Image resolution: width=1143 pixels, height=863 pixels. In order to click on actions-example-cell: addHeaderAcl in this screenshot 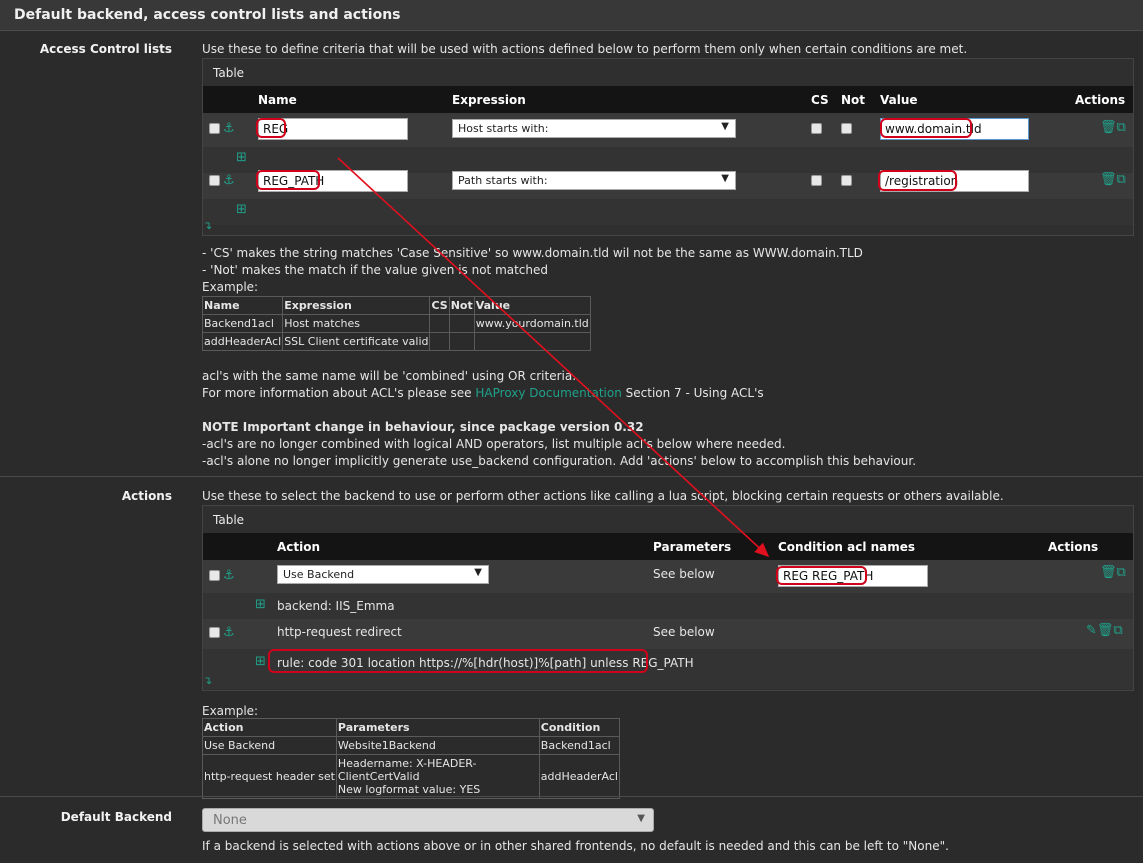, I will do `click(579, 776)`.